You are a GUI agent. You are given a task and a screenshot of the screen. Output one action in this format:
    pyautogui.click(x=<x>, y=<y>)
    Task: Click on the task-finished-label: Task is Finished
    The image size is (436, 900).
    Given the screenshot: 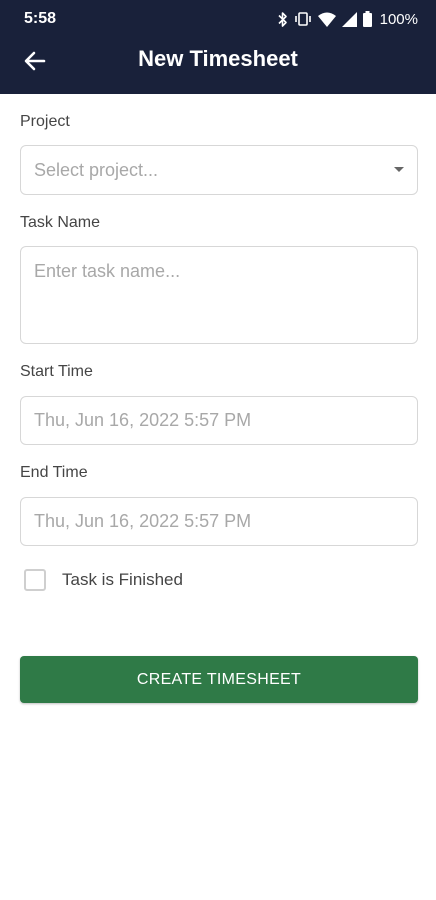 What is the action you would take?
    pyautogui.click(x=122, y=579)
    